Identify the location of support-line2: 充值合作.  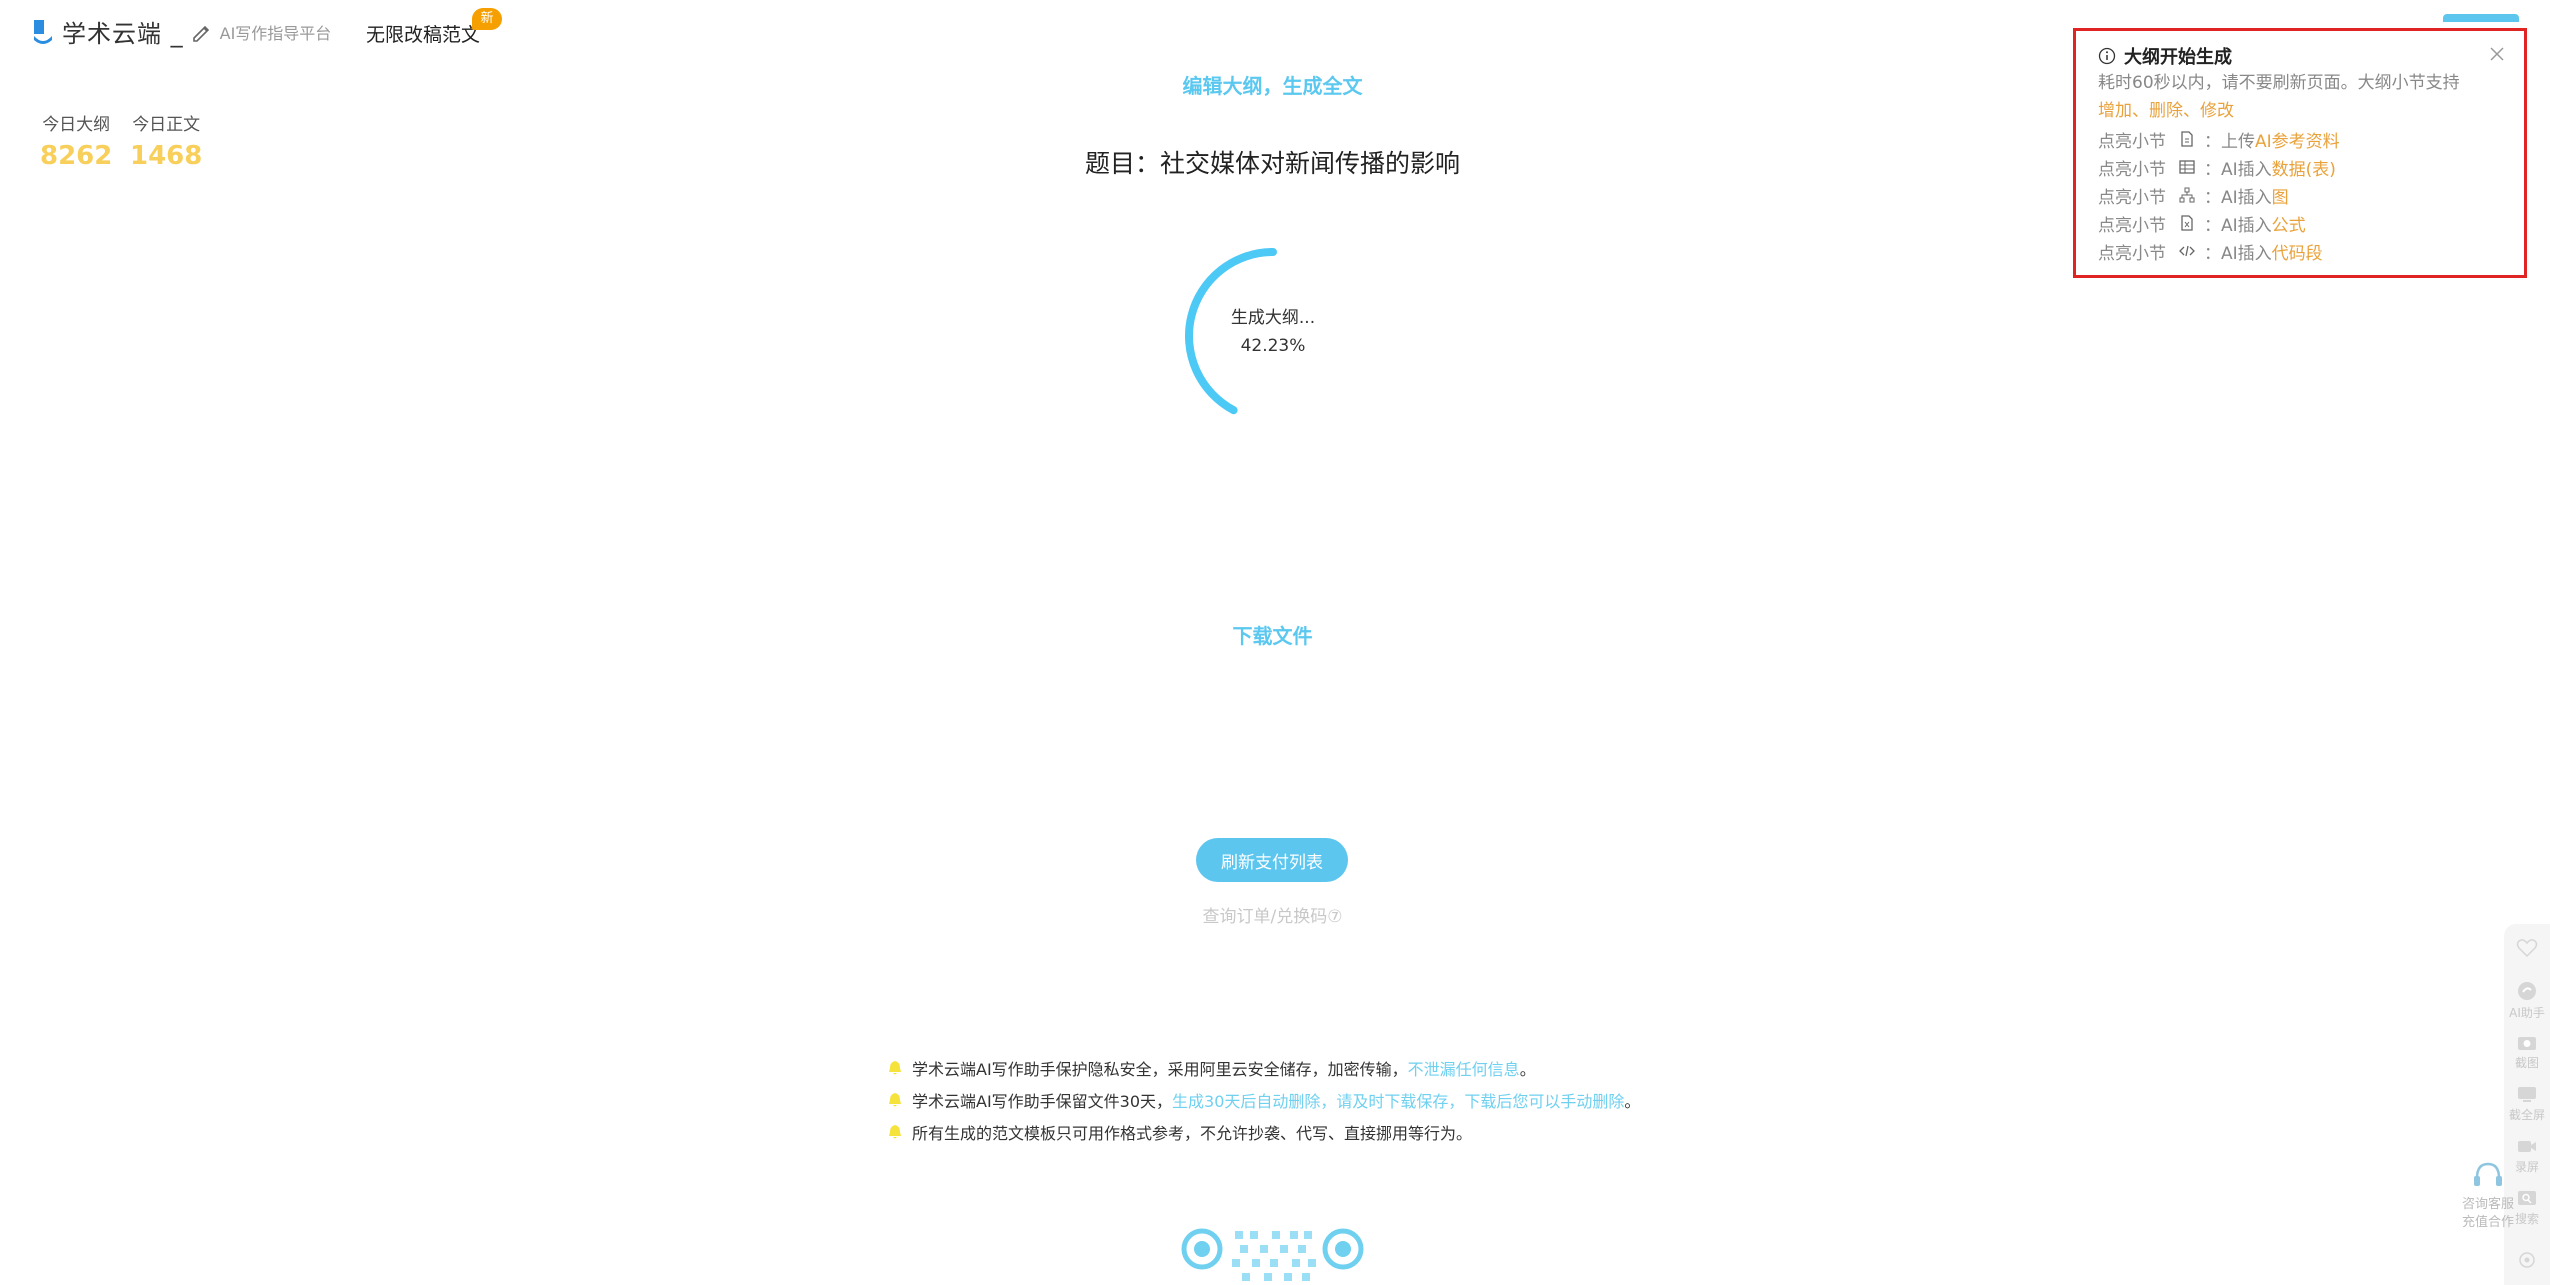
(2487, 1222).